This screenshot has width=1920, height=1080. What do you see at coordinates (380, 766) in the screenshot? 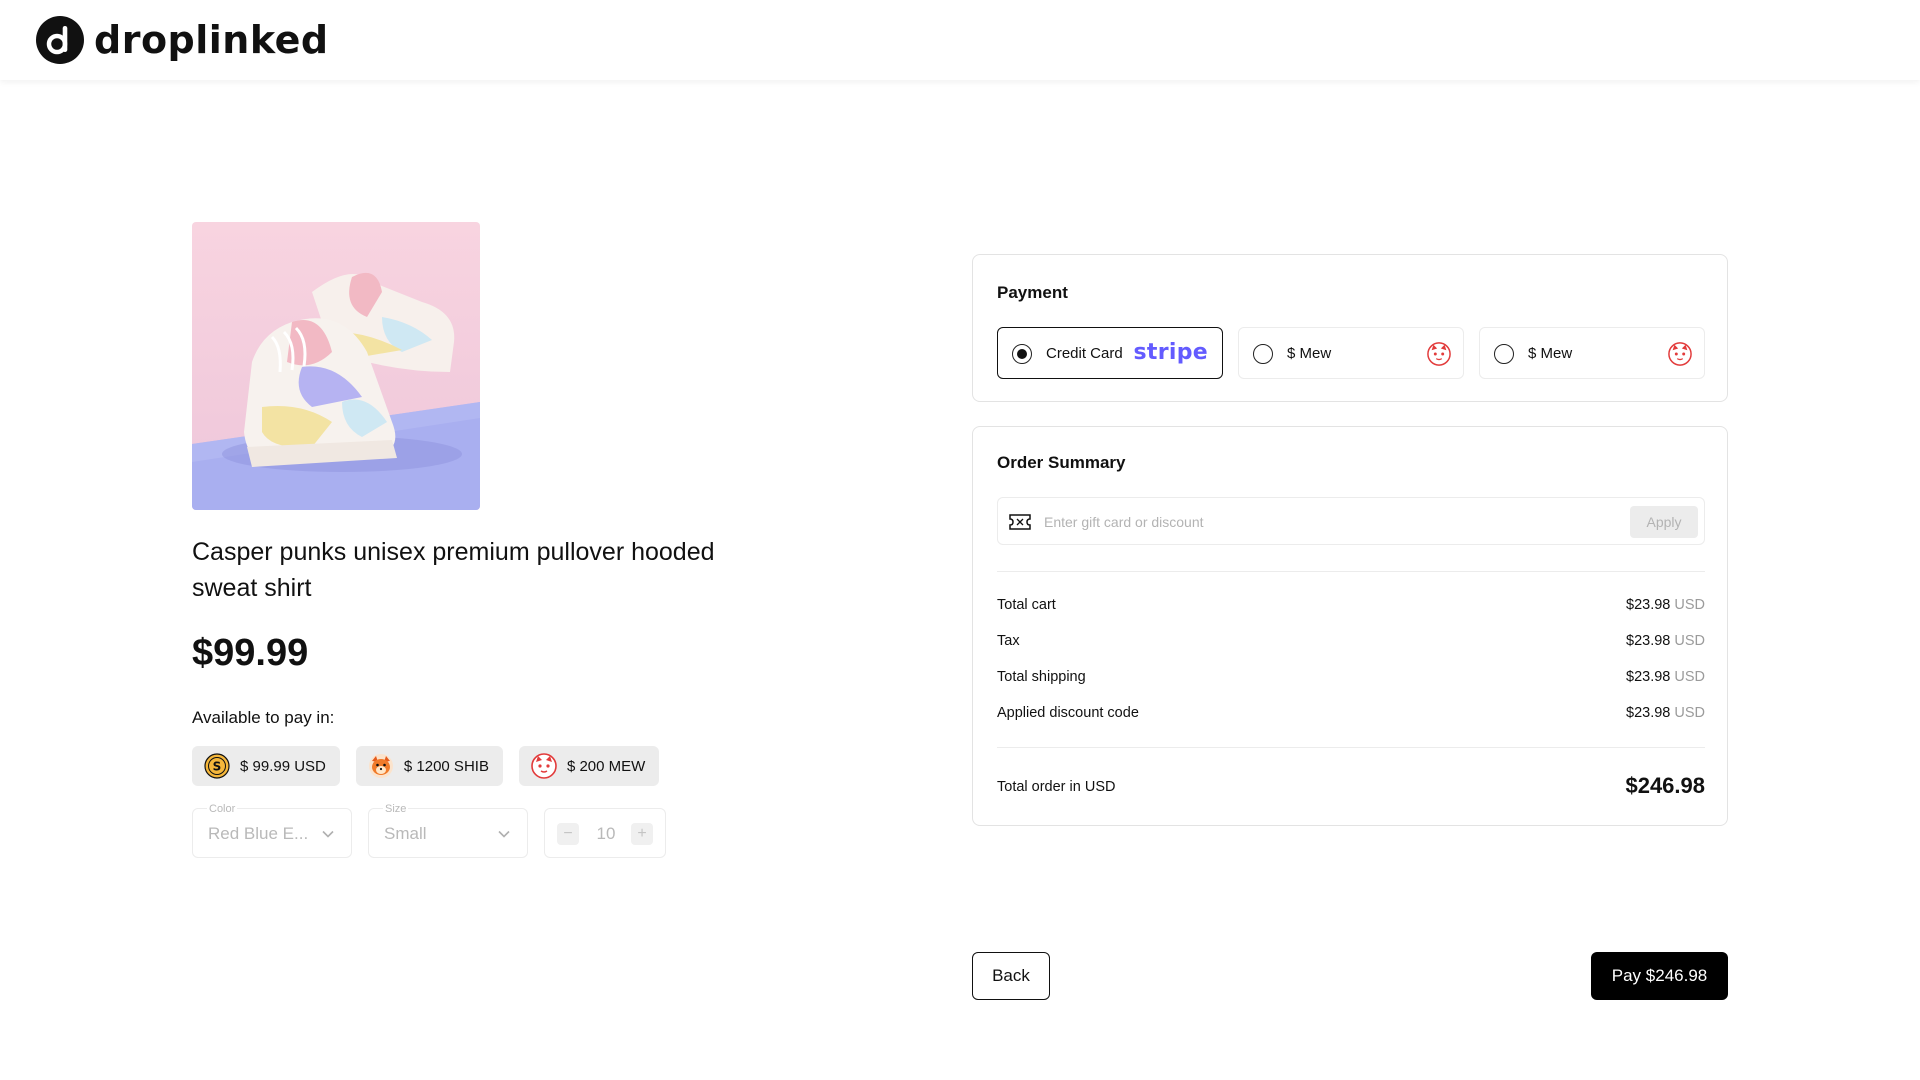
I see `shib-icon` at bounding box center [380, 766].